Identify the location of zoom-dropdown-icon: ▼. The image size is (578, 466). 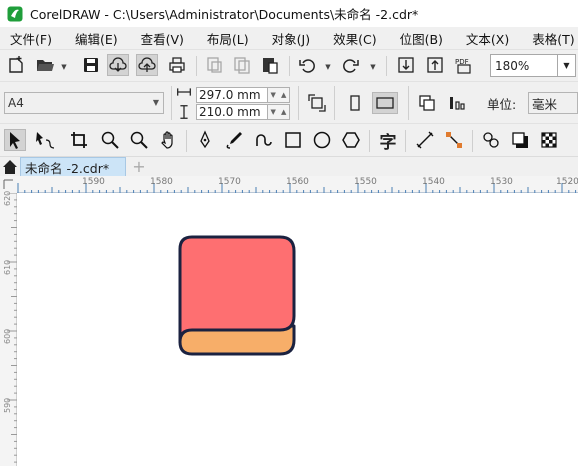
(567, 65).